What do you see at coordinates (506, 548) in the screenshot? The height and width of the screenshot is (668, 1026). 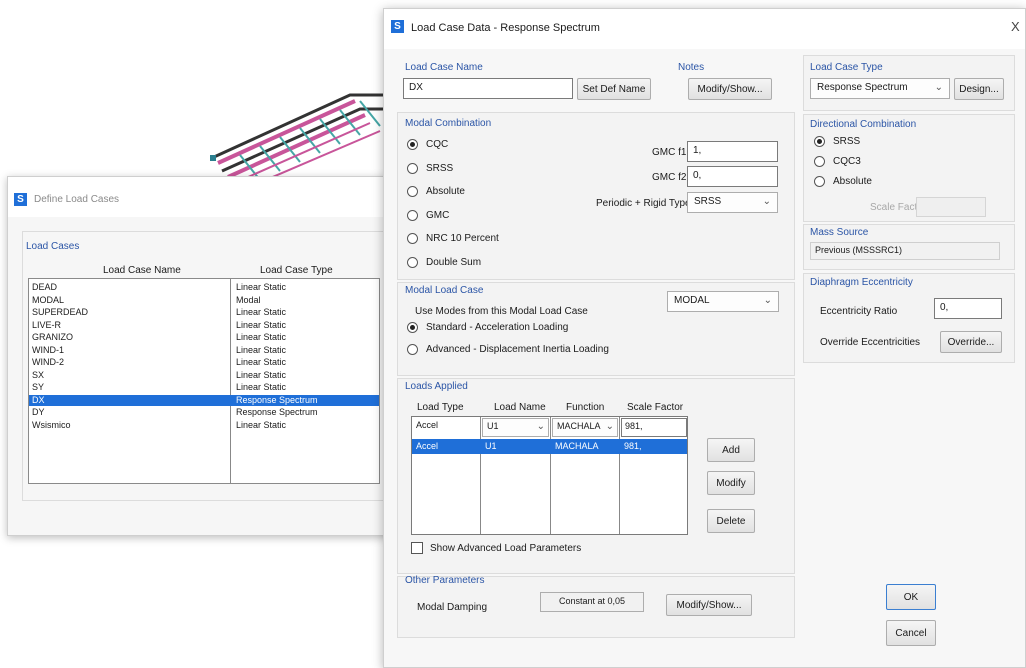 I see `show-advanced-label: Show Advanced Load Parameters` at bounding box center [506, 548].